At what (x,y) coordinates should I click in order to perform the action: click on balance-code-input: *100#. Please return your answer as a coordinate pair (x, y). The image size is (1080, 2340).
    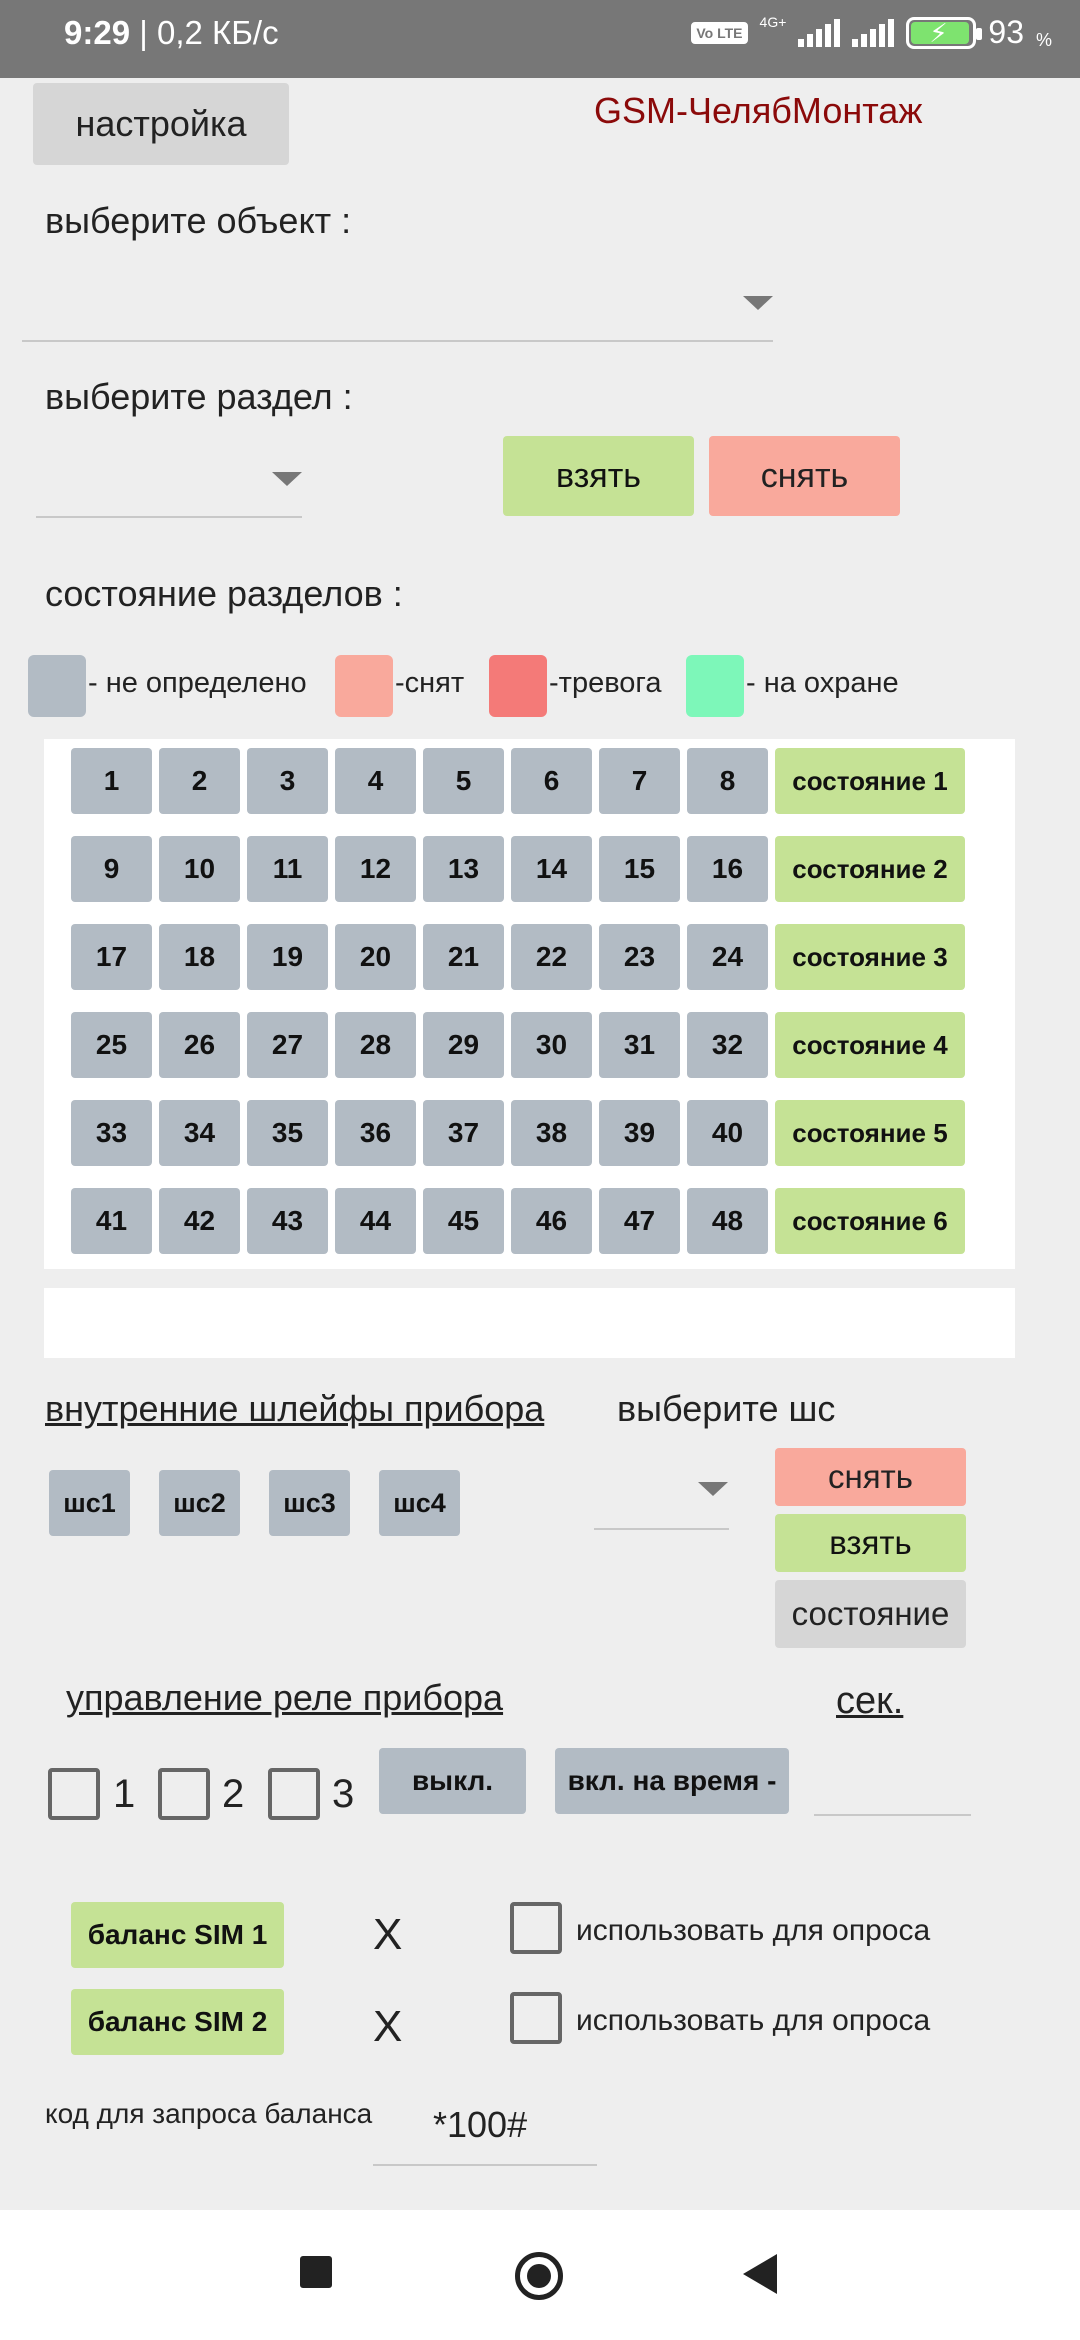
    Looking at the image, I should click on (485, 2132).